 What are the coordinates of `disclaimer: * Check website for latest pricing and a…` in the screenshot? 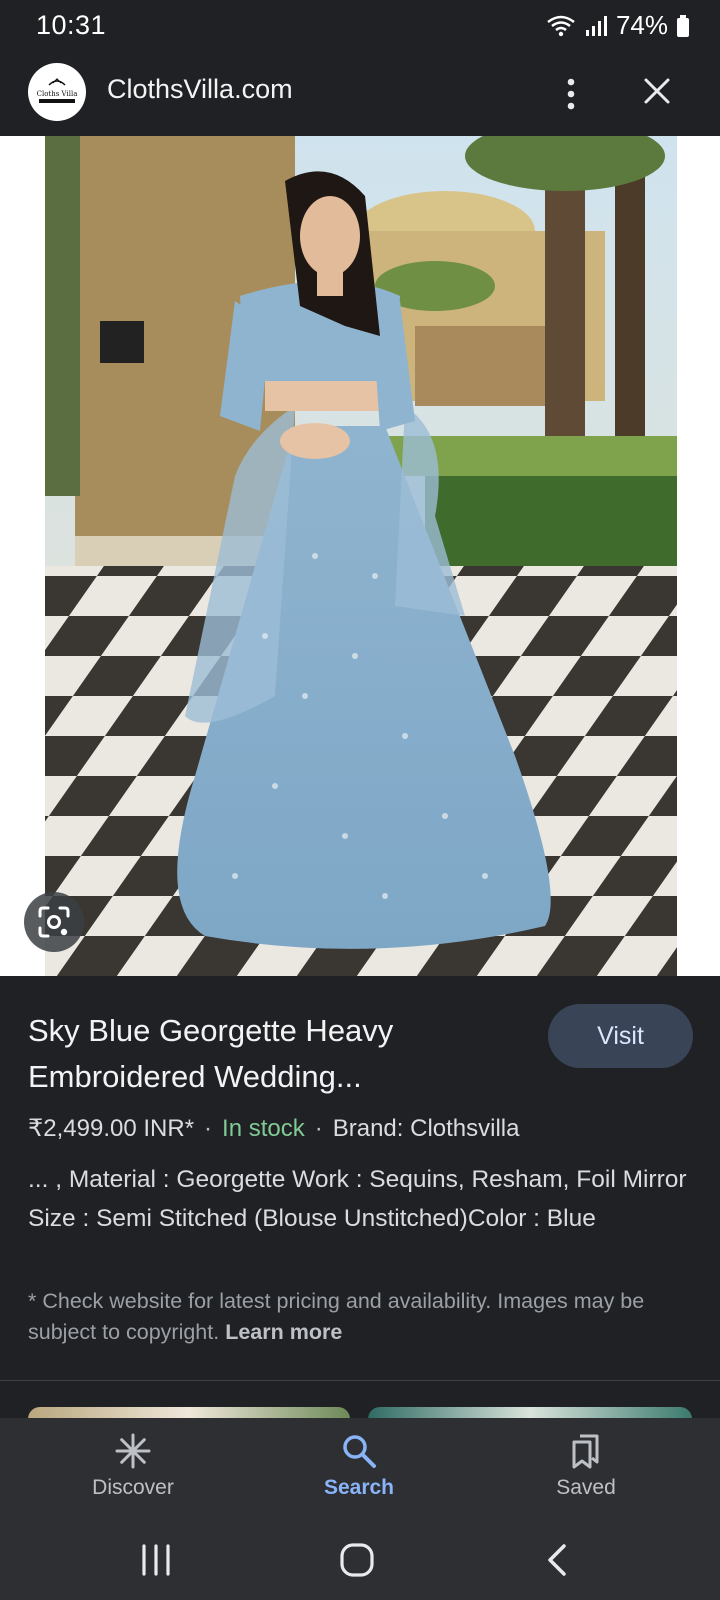 It's located at (368, 1317).